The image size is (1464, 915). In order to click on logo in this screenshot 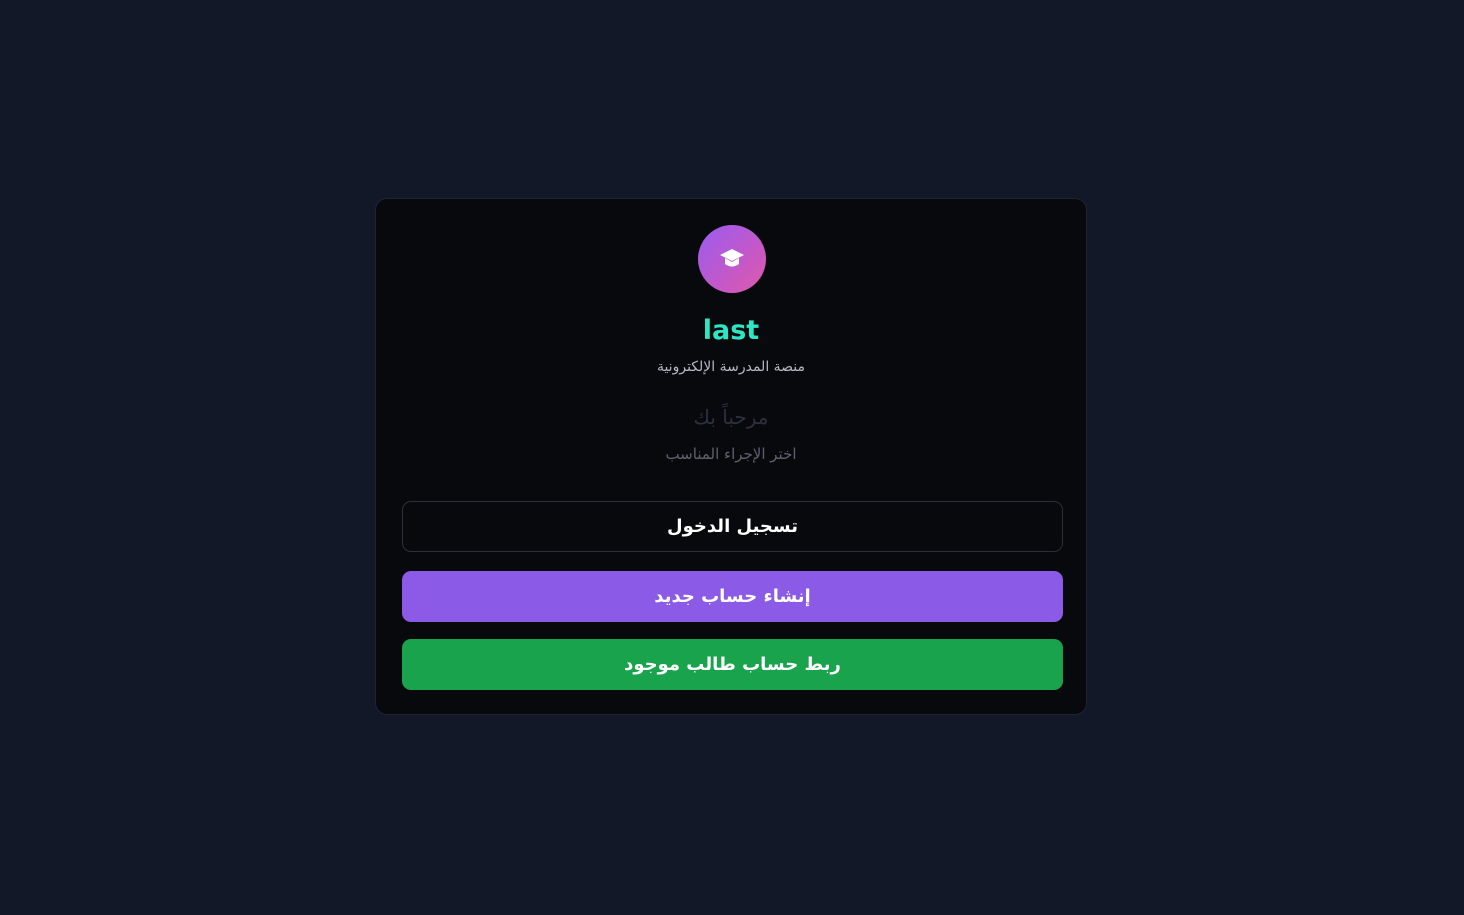, I will do `click(732, 259)`.